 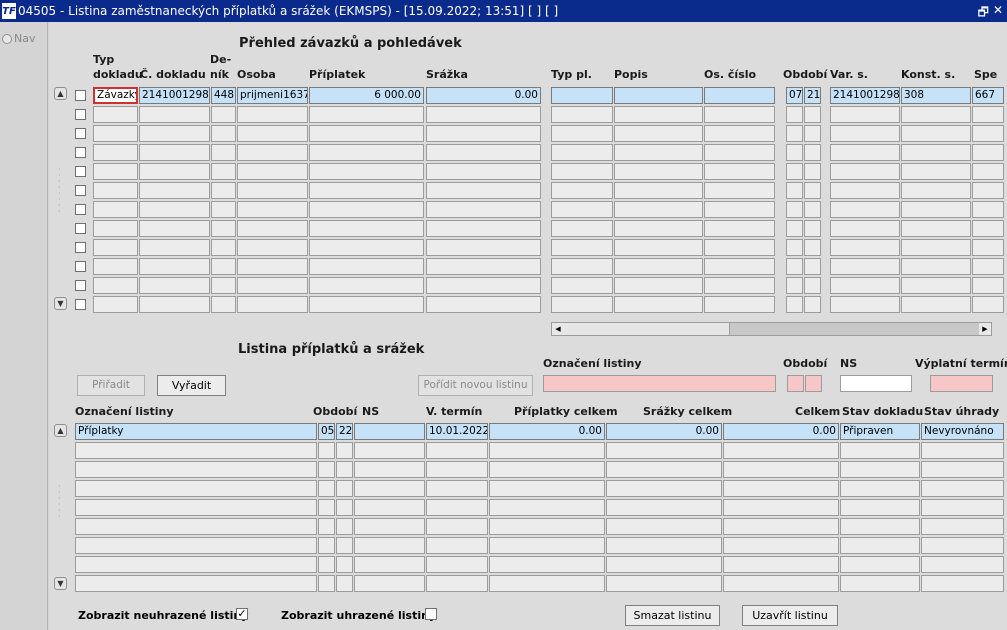 I want to click on scroll-right-icon: ▶, so click(x=985, y=329).